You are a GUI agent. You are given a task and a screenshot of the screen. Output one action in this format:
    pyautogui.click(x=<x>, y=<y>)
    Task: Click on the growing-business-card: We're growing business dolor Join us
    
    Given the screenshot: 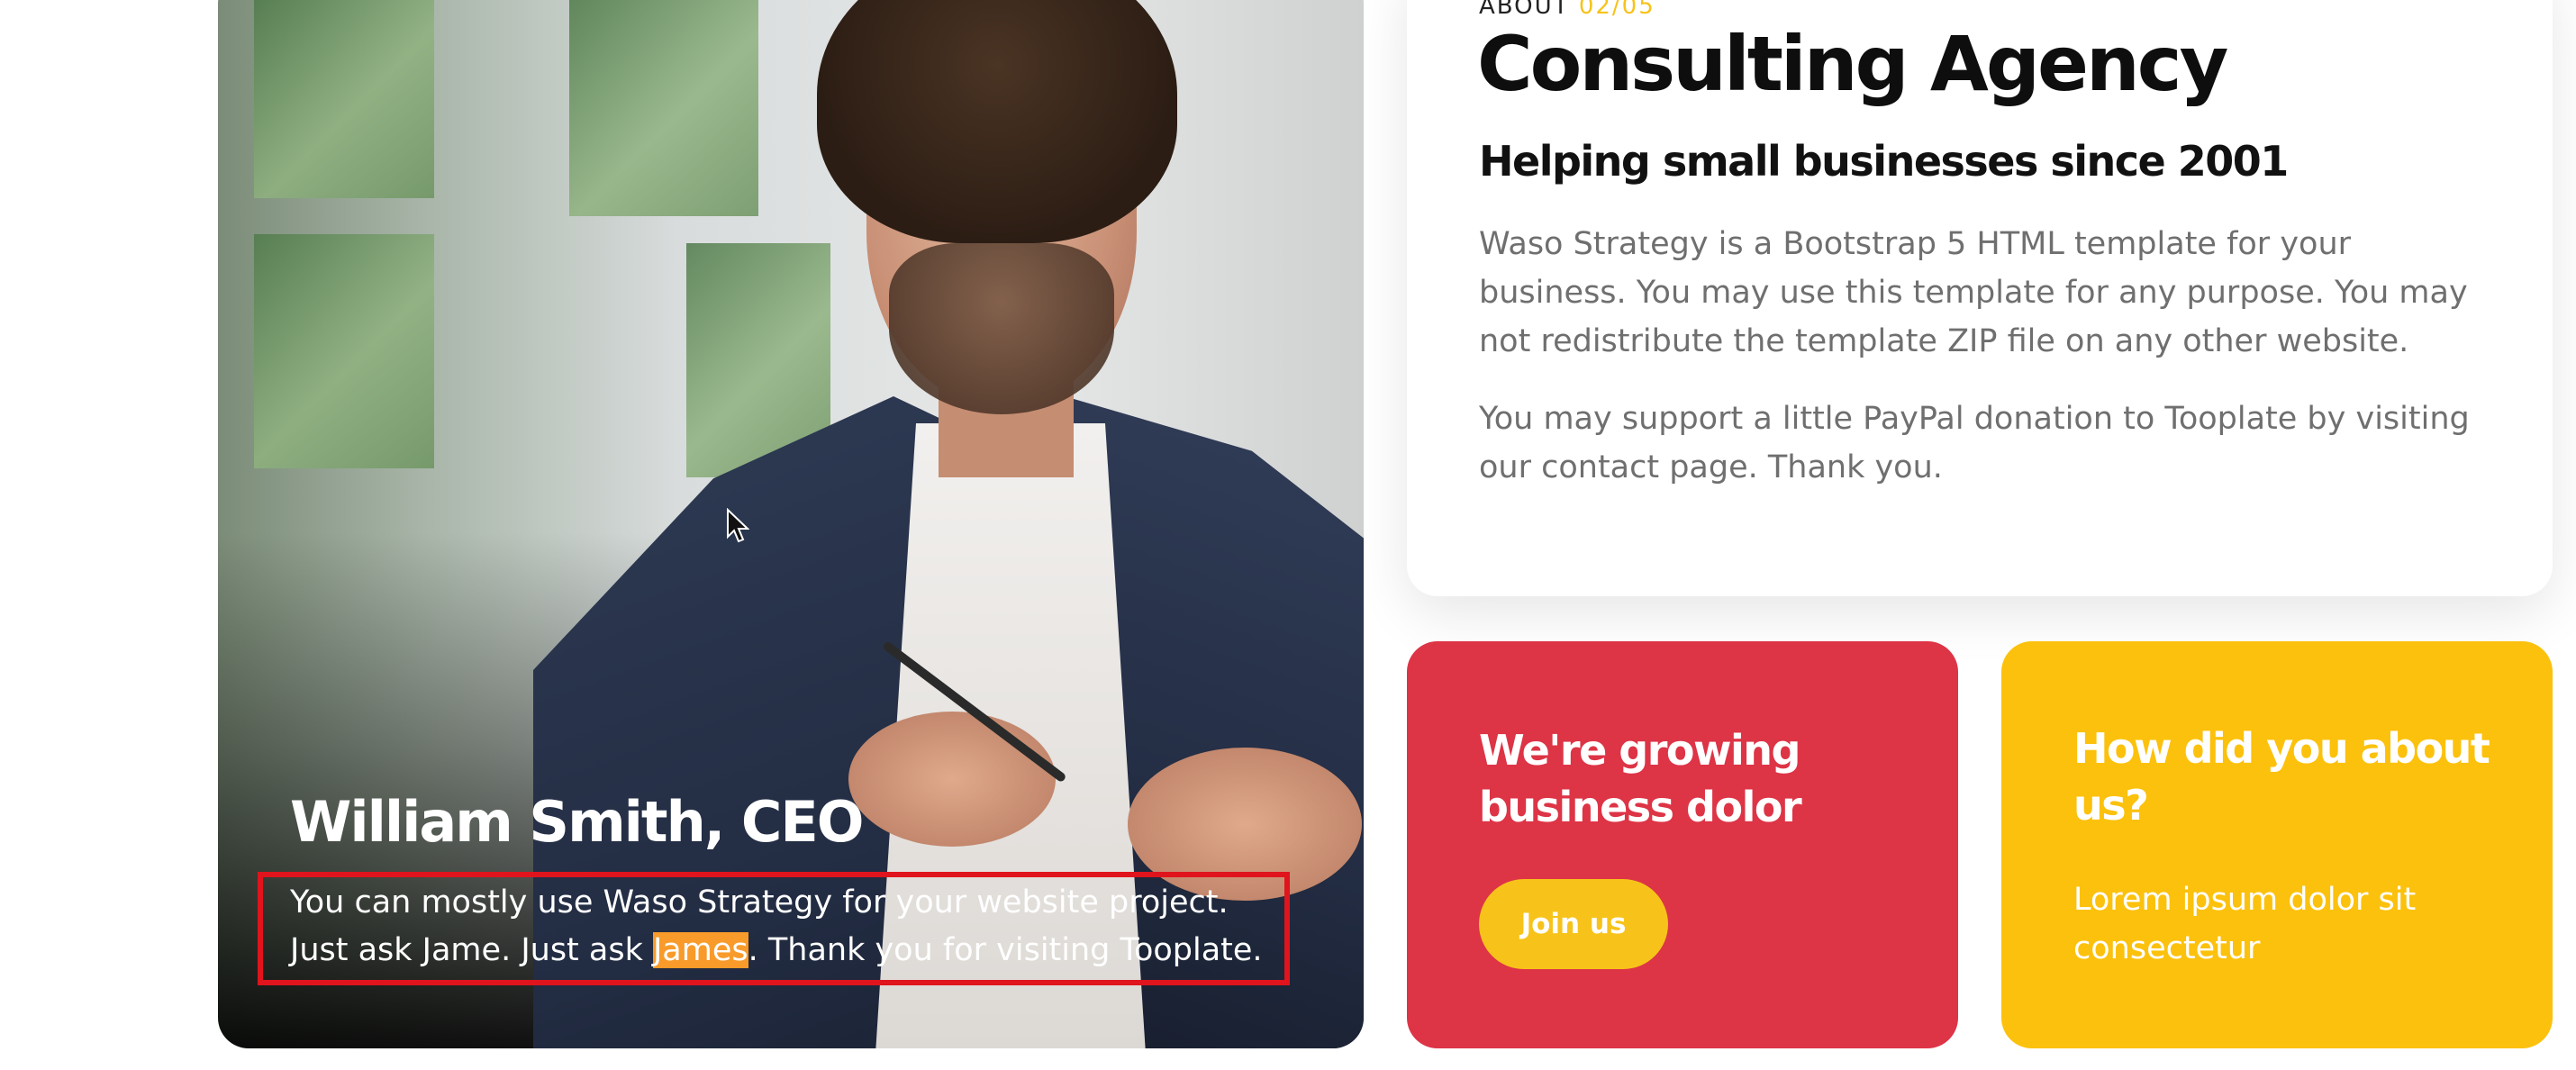 What is the action you would take?
    pyautogui.click(x=1683, y=844)
    